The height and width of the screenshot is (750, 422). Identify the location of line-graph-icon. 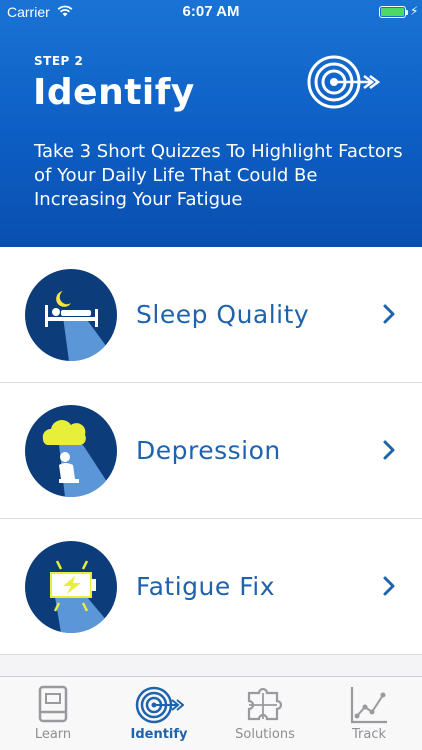
(368, 705).